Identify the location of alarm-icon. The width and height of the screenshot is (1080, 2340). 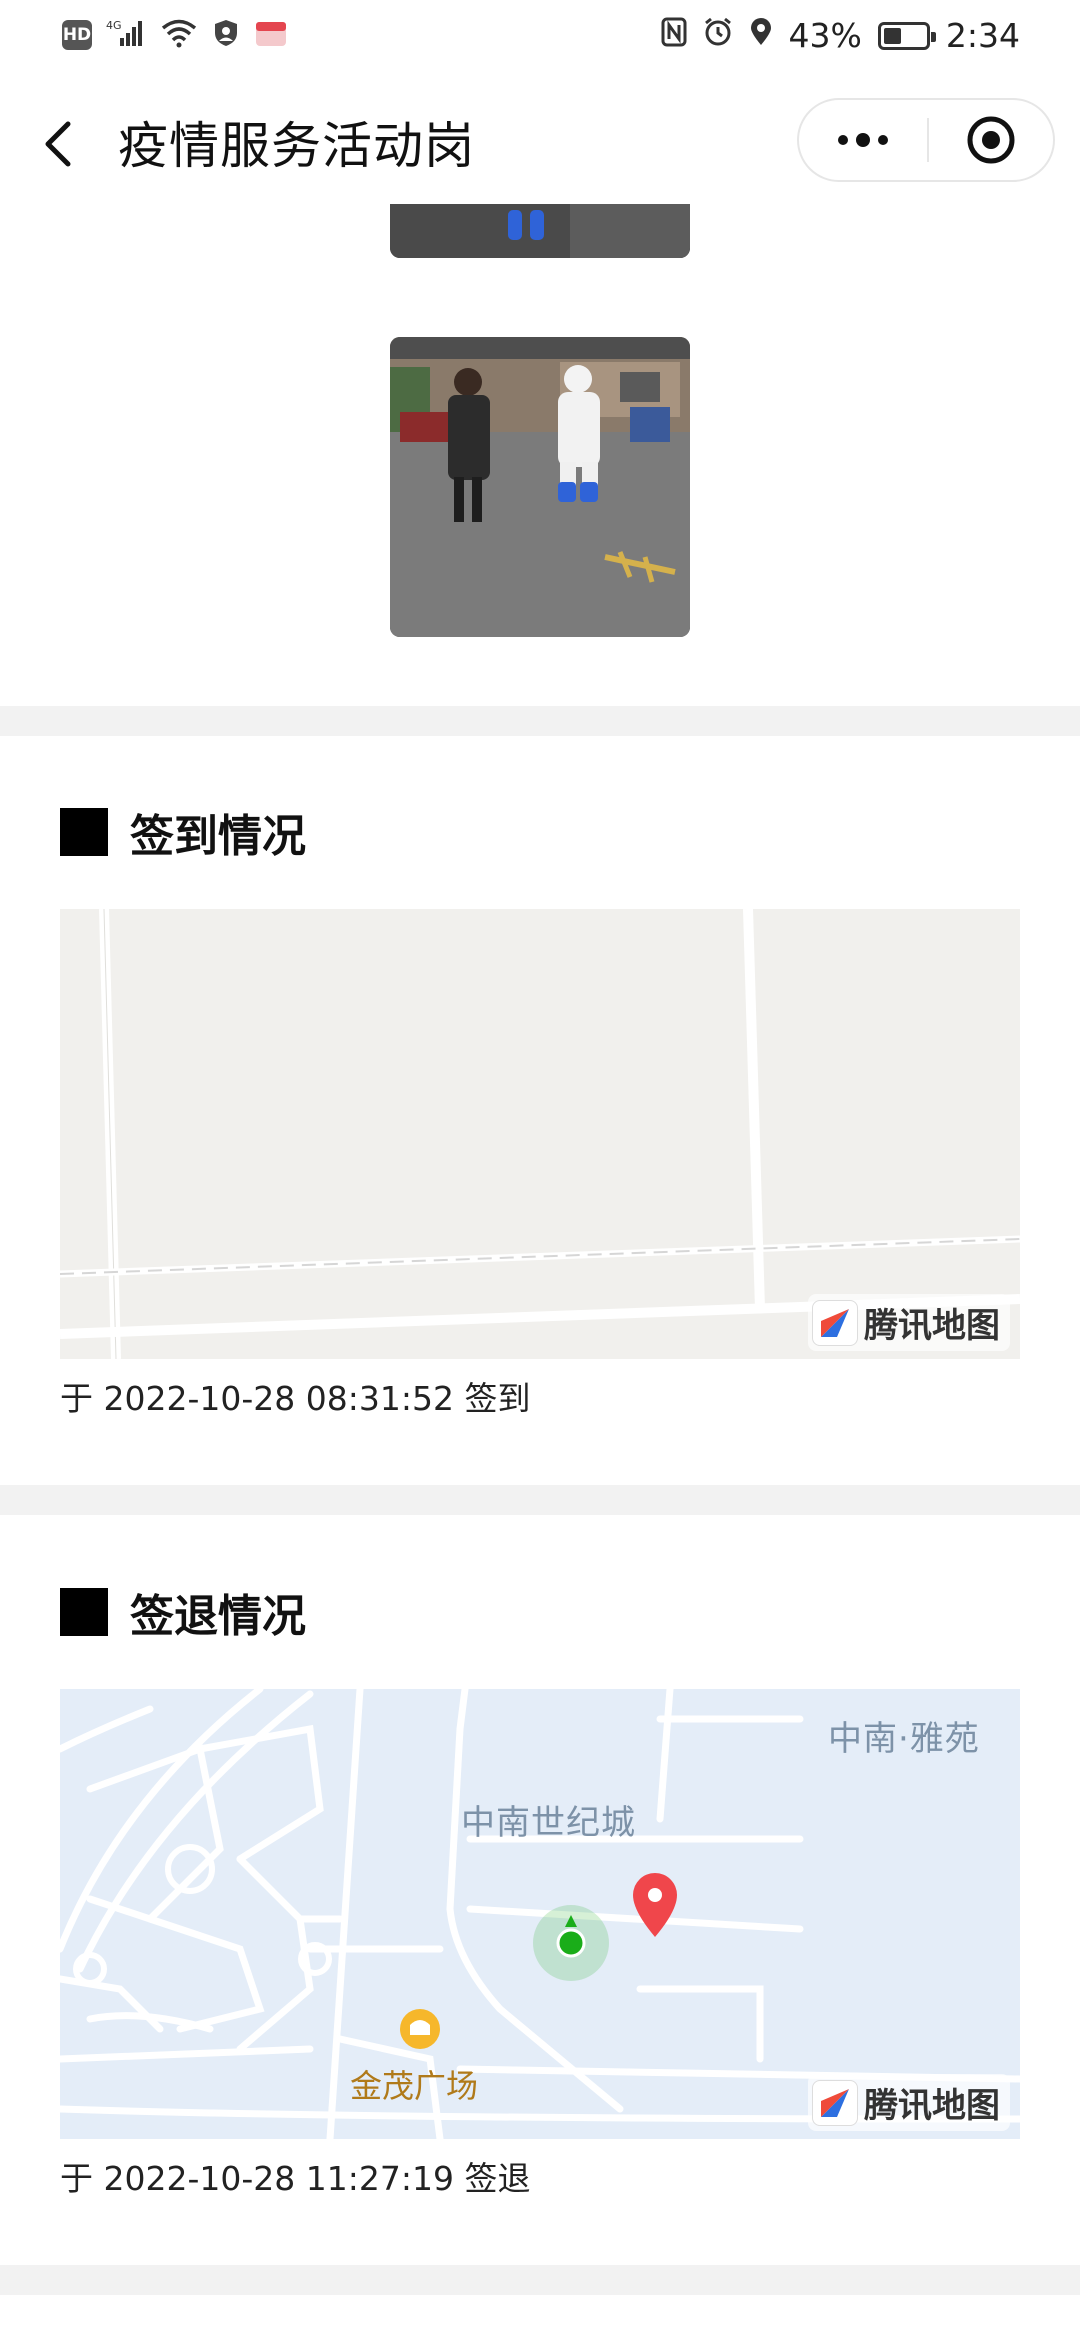
(718, 35).